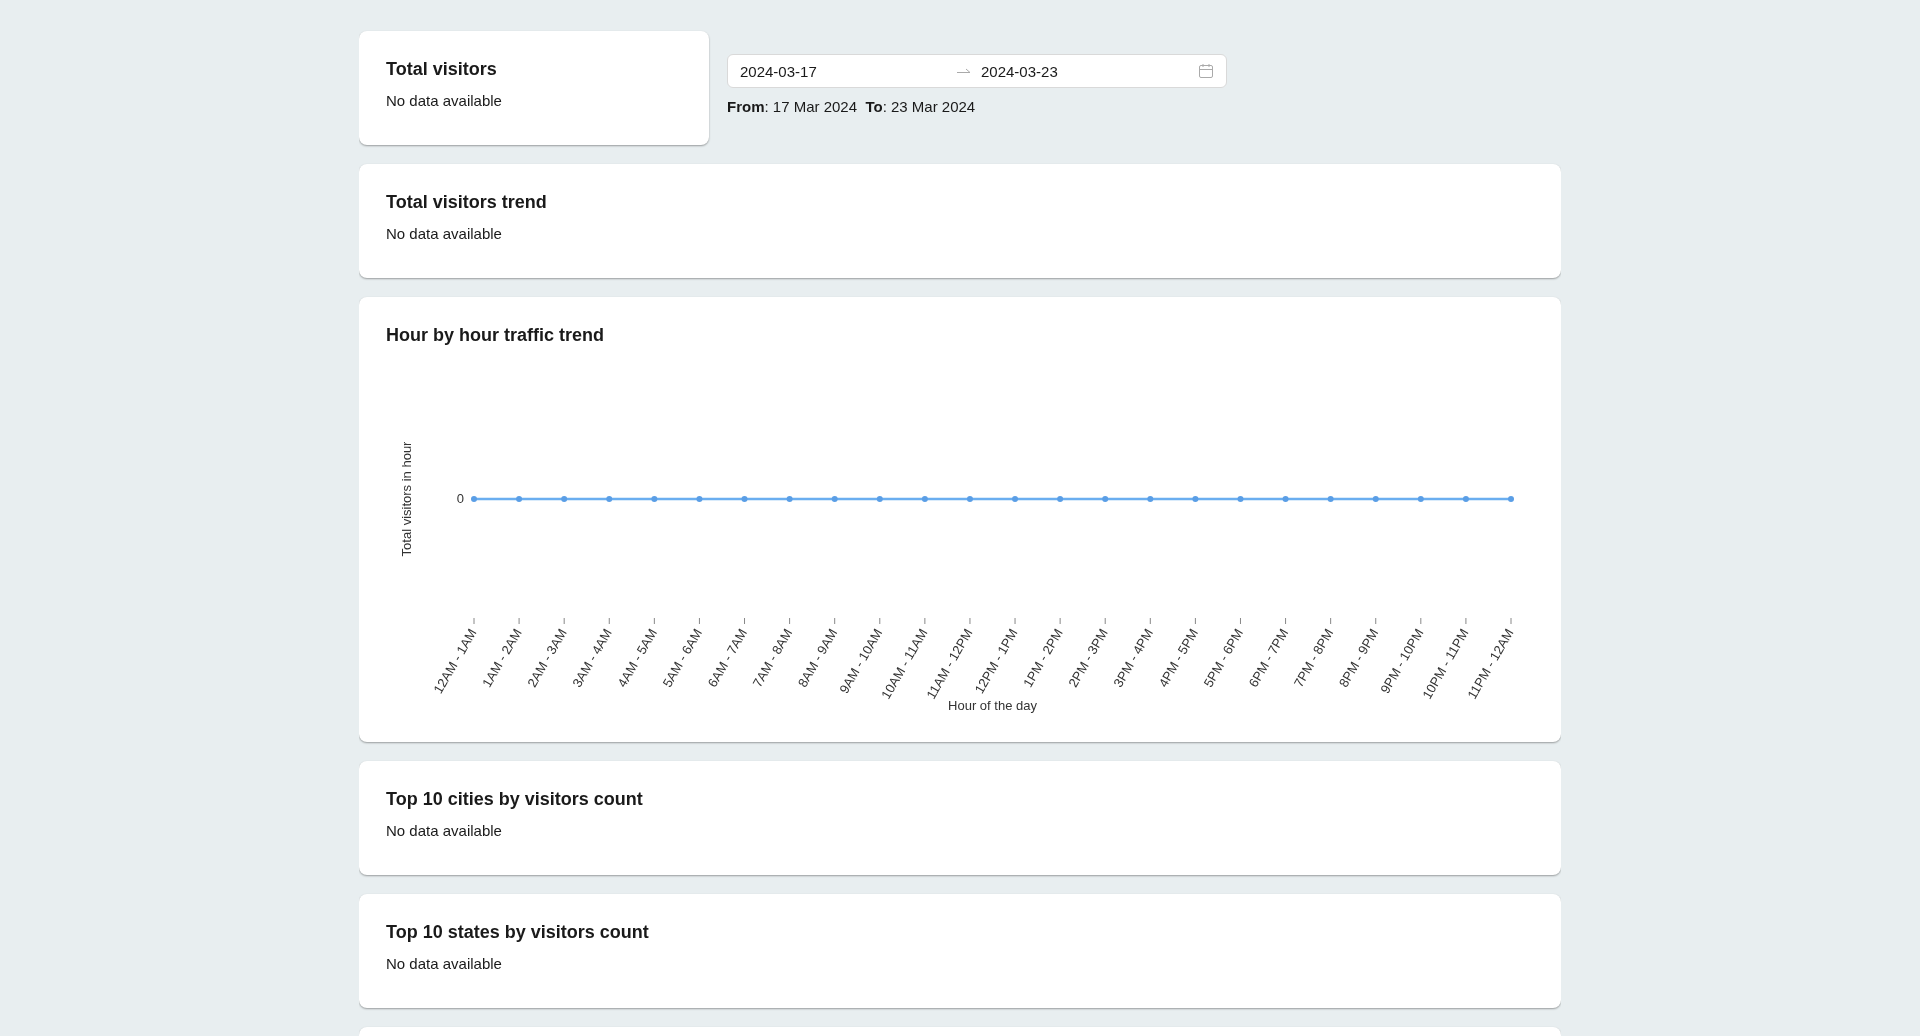  I want to click on calendar-icon, so click(1206, 71).